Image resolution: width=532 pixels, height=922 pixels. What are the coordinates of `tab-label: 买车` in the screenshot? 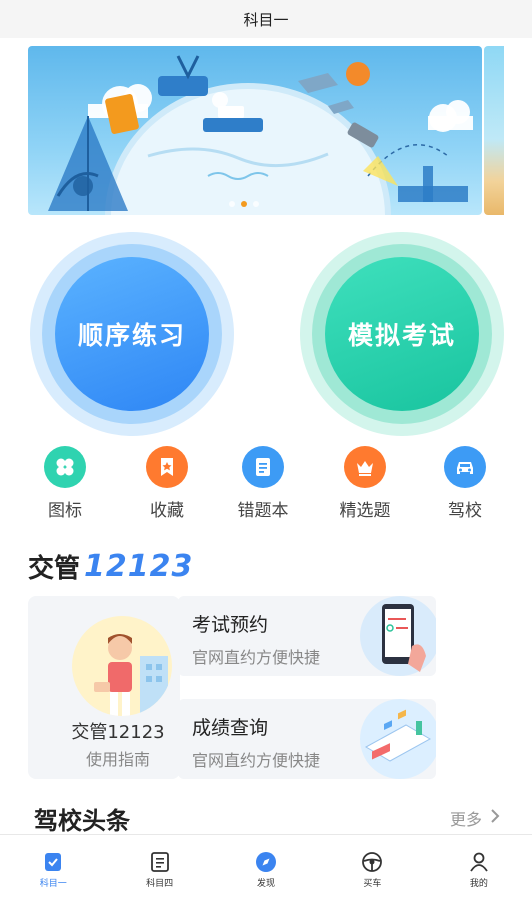 It's located at (372, 884).